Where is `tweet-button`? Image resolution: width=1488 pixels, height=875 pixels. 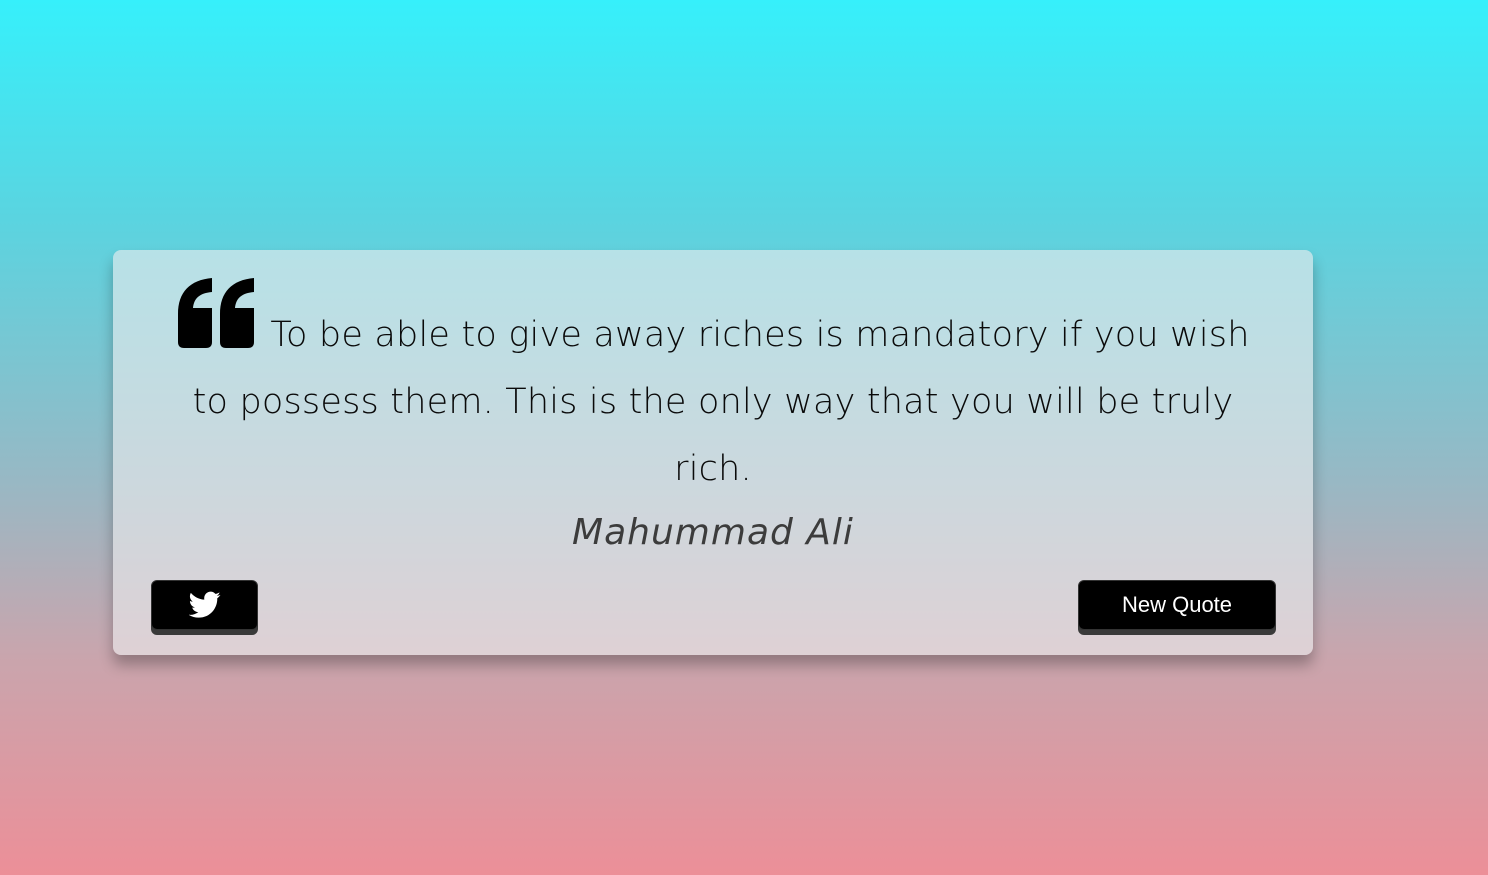
tweet-button is located at coordinates (204, 605).